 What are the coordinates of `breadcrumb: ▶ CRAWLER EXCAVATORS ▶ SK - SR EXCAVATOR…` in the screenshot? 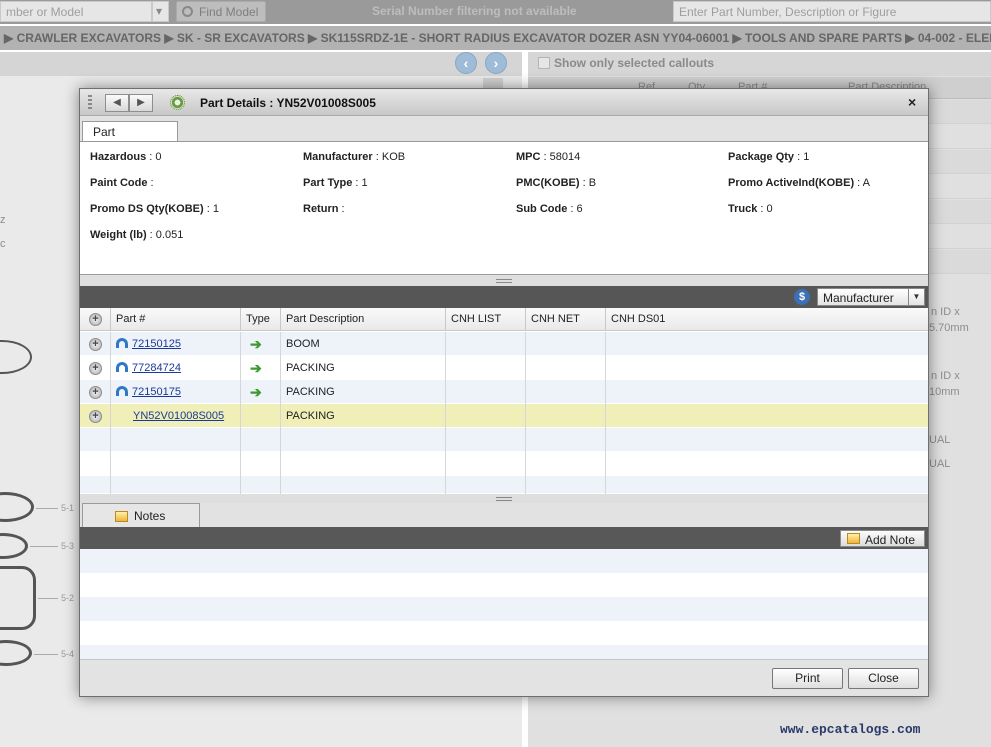 It's located at (495, 38).